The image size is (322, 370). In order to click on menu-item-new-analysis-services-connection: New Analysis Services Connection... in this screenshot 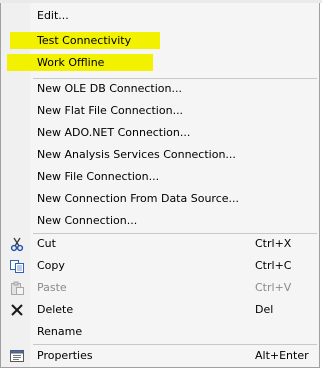, I will do `click(160, 155)`.